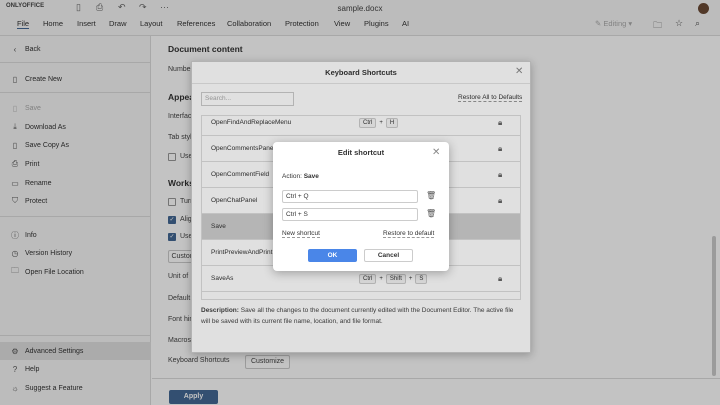  I want to click on action-value: Save, so click(311, 176).